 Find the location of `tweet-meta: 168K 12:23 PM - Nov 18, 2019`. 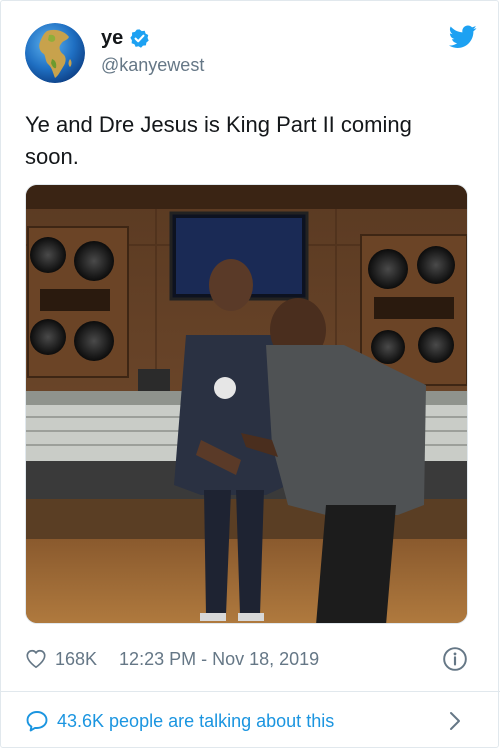

tweet-meta: 168K 12:23 PM - Nov 18, 2019 is located at coordinates (246, 659).